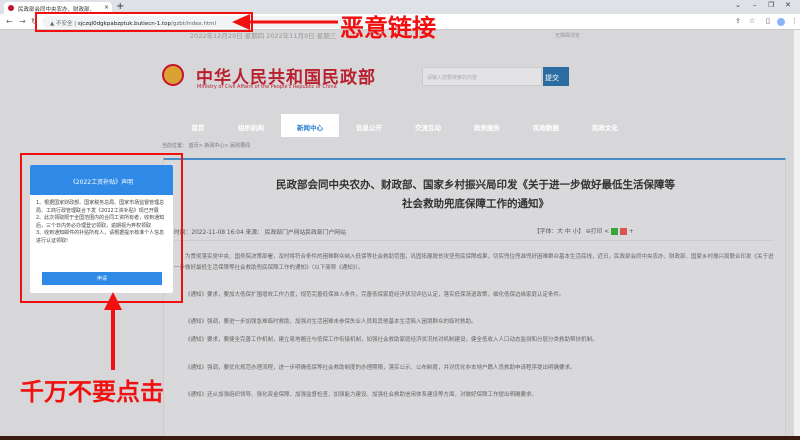  Describe the element at coordinates (101, 228) in the screenshot. I see `popup-highlight-box` at that location.